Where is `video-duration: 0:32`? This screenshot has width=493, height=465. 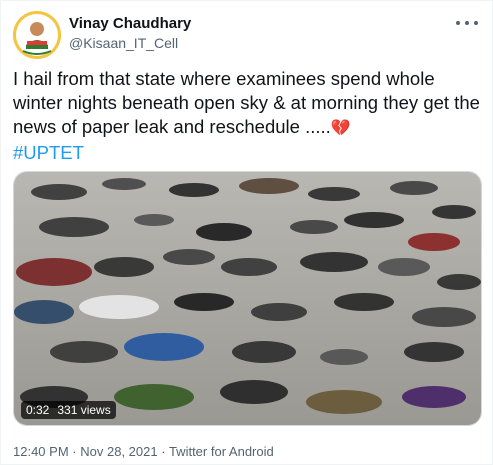
video-duration: 0:32 is located at coordinates (38, 410).